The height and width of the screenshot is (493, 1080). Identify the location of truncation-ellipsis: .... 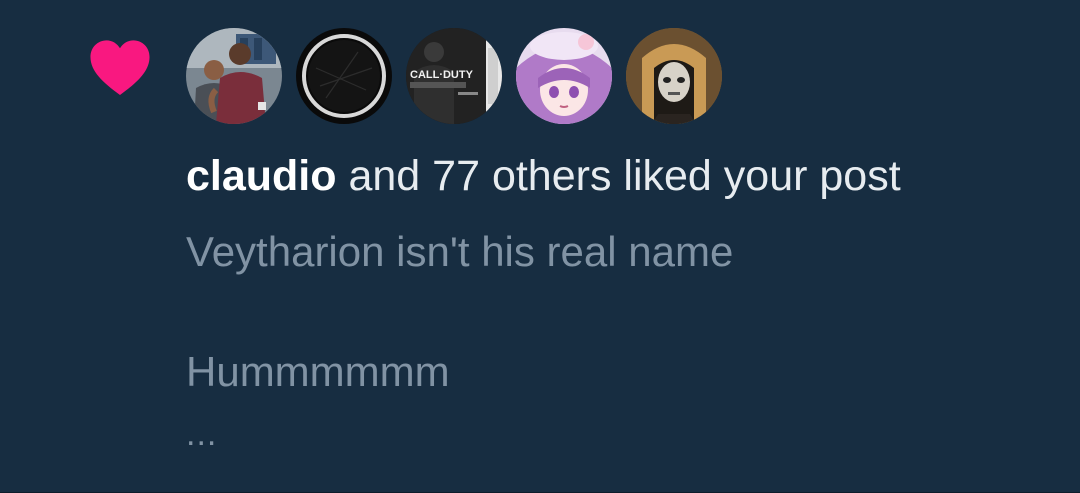
(202, 434).